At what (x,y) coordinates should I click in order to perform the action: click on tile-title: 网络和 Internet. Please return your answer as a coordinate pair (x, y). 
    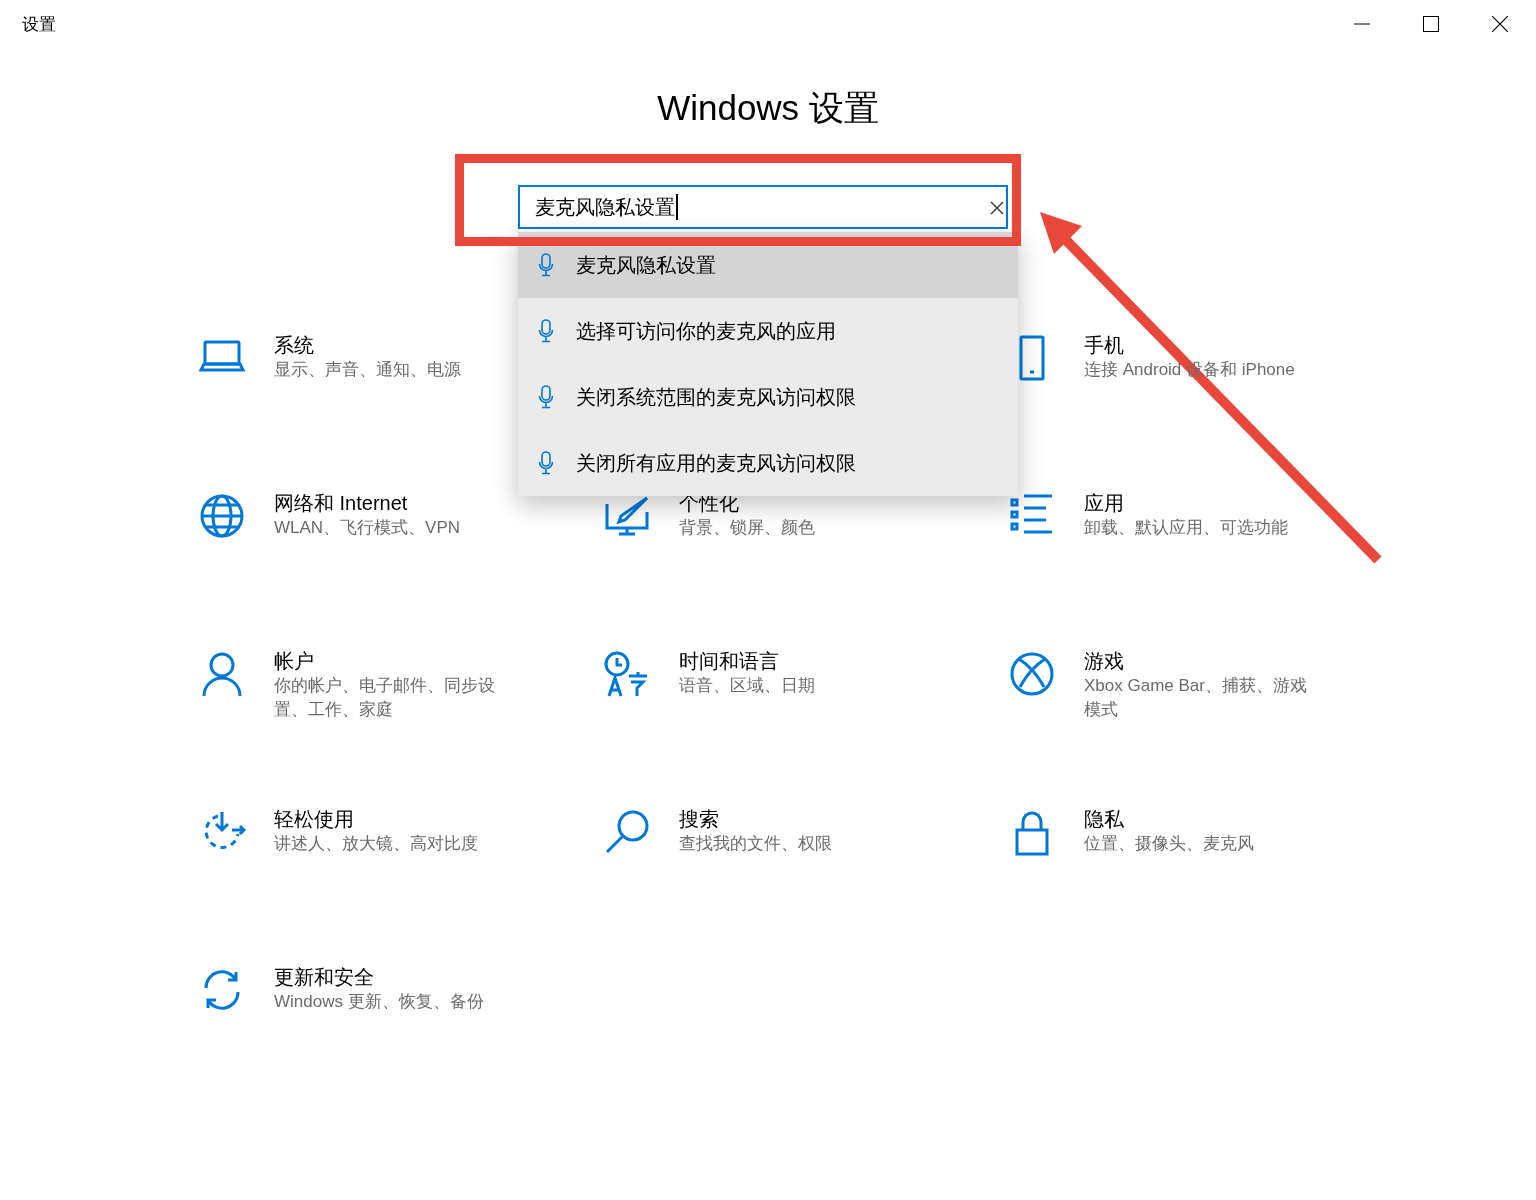
    Looking at the image, I should click on (390, 503).